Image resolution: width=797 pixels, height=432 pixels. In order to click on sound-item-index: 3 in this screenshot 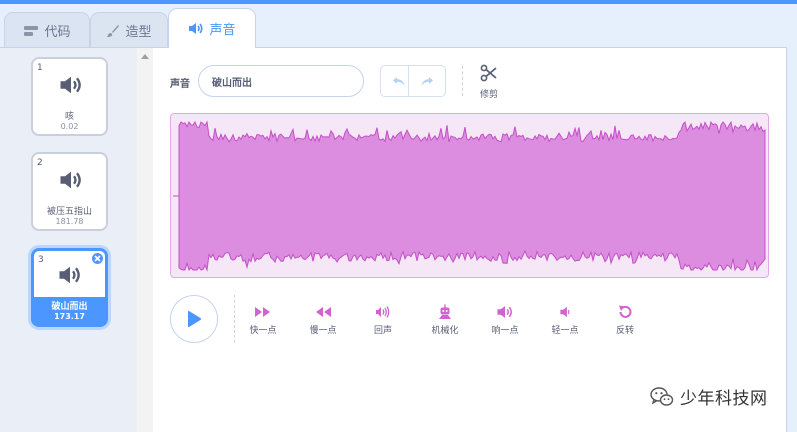, I will do `click(41, 260)`.